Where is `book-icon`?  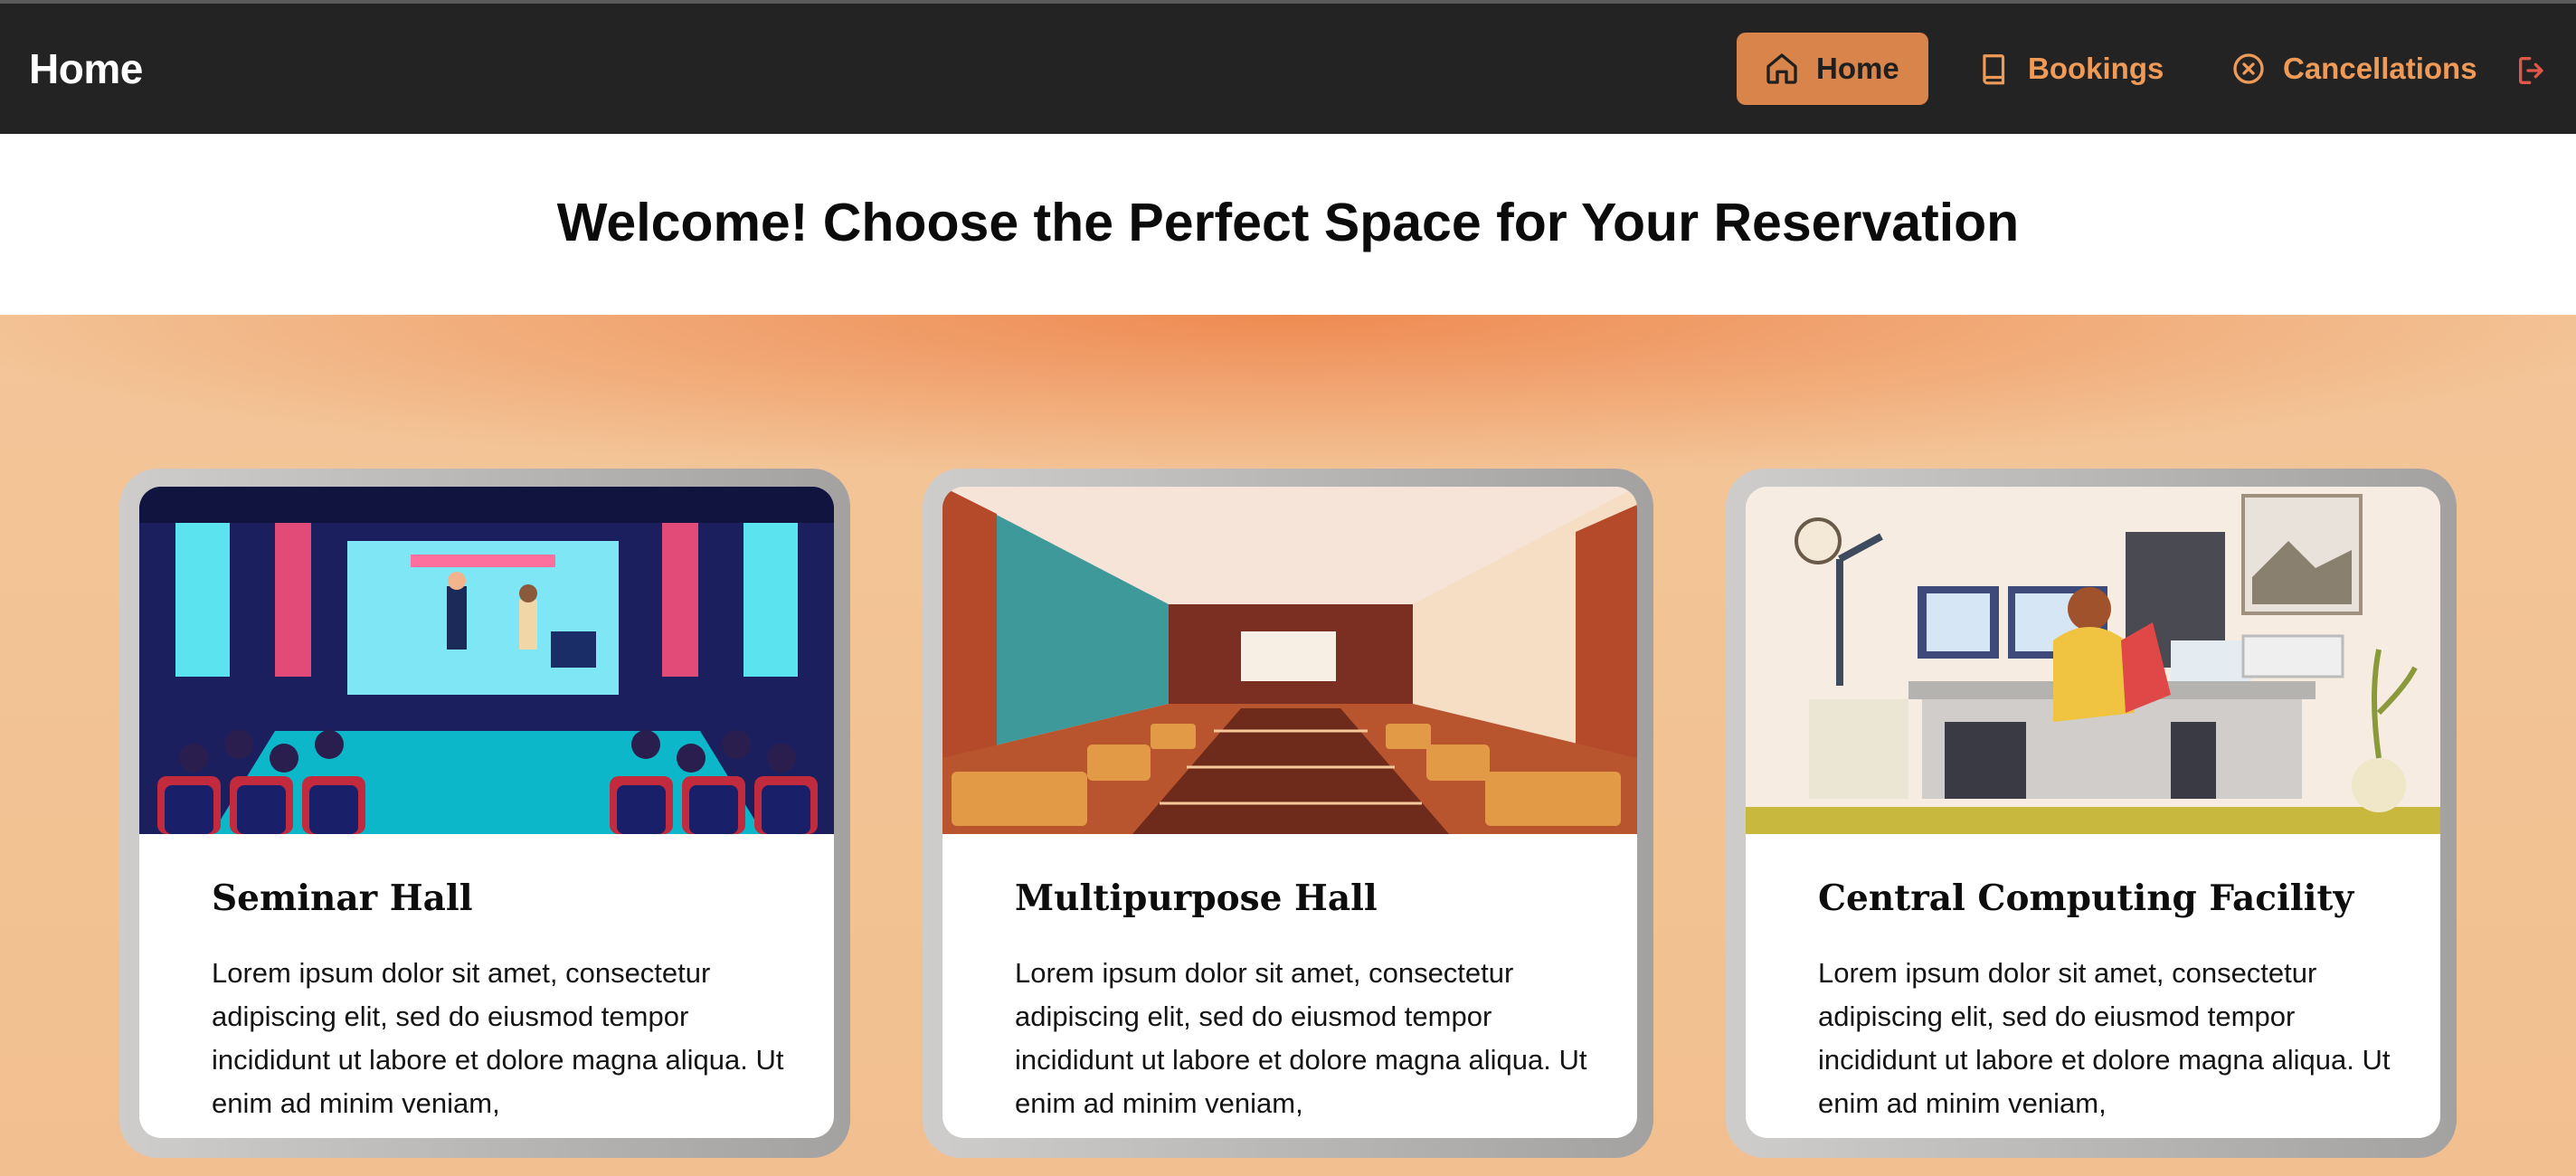 book-icon is located at coordinates (1995, 69).